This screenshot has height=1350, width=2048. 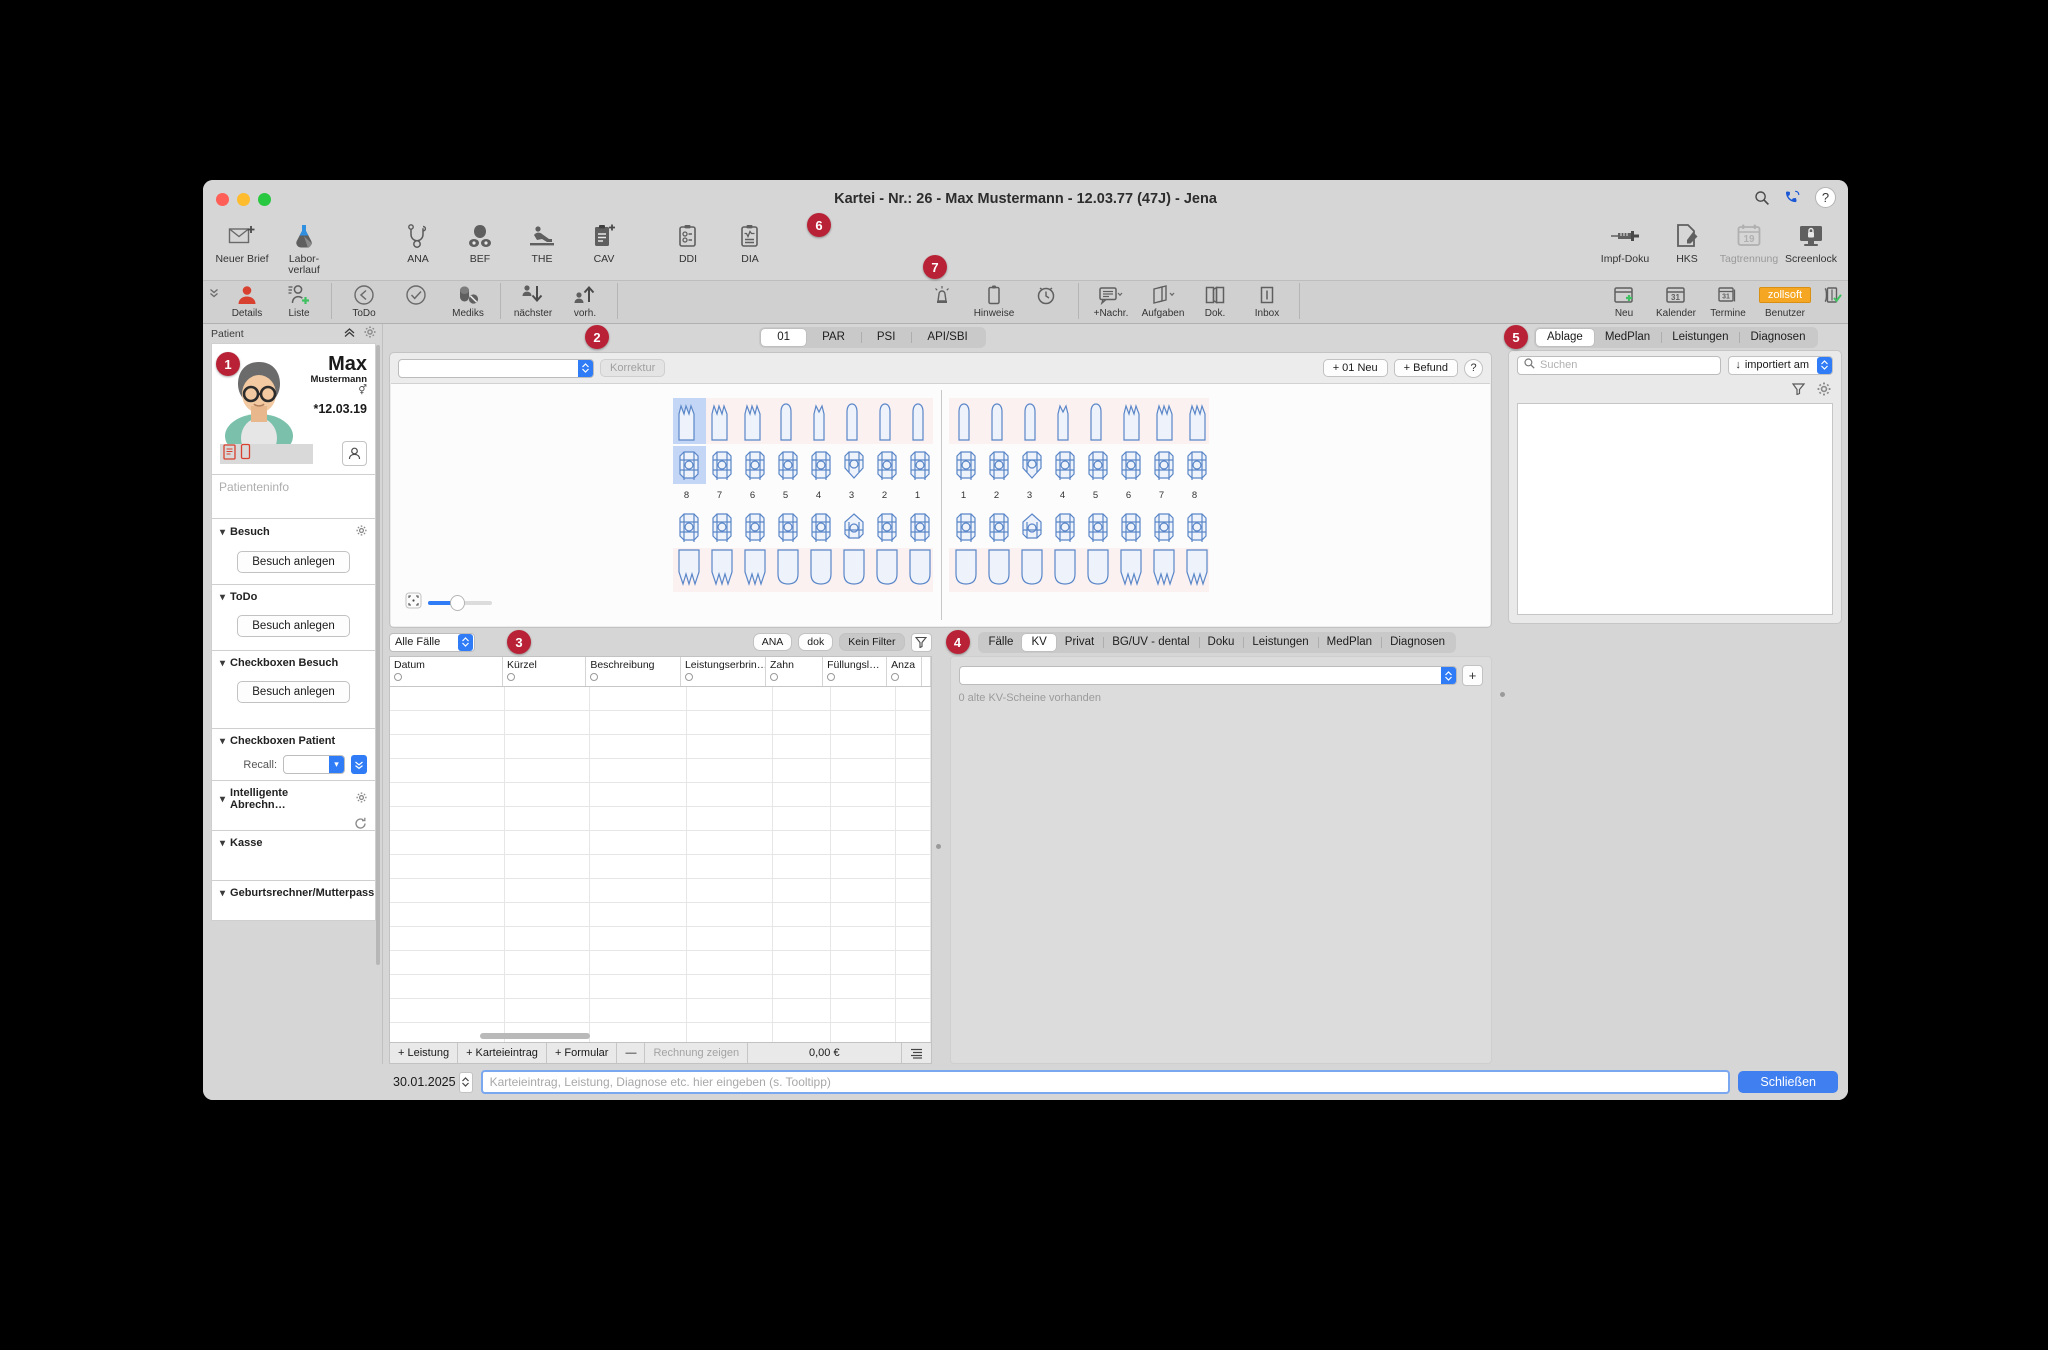 I want to click on chart-zoom-control, so click(x=448, y=603).